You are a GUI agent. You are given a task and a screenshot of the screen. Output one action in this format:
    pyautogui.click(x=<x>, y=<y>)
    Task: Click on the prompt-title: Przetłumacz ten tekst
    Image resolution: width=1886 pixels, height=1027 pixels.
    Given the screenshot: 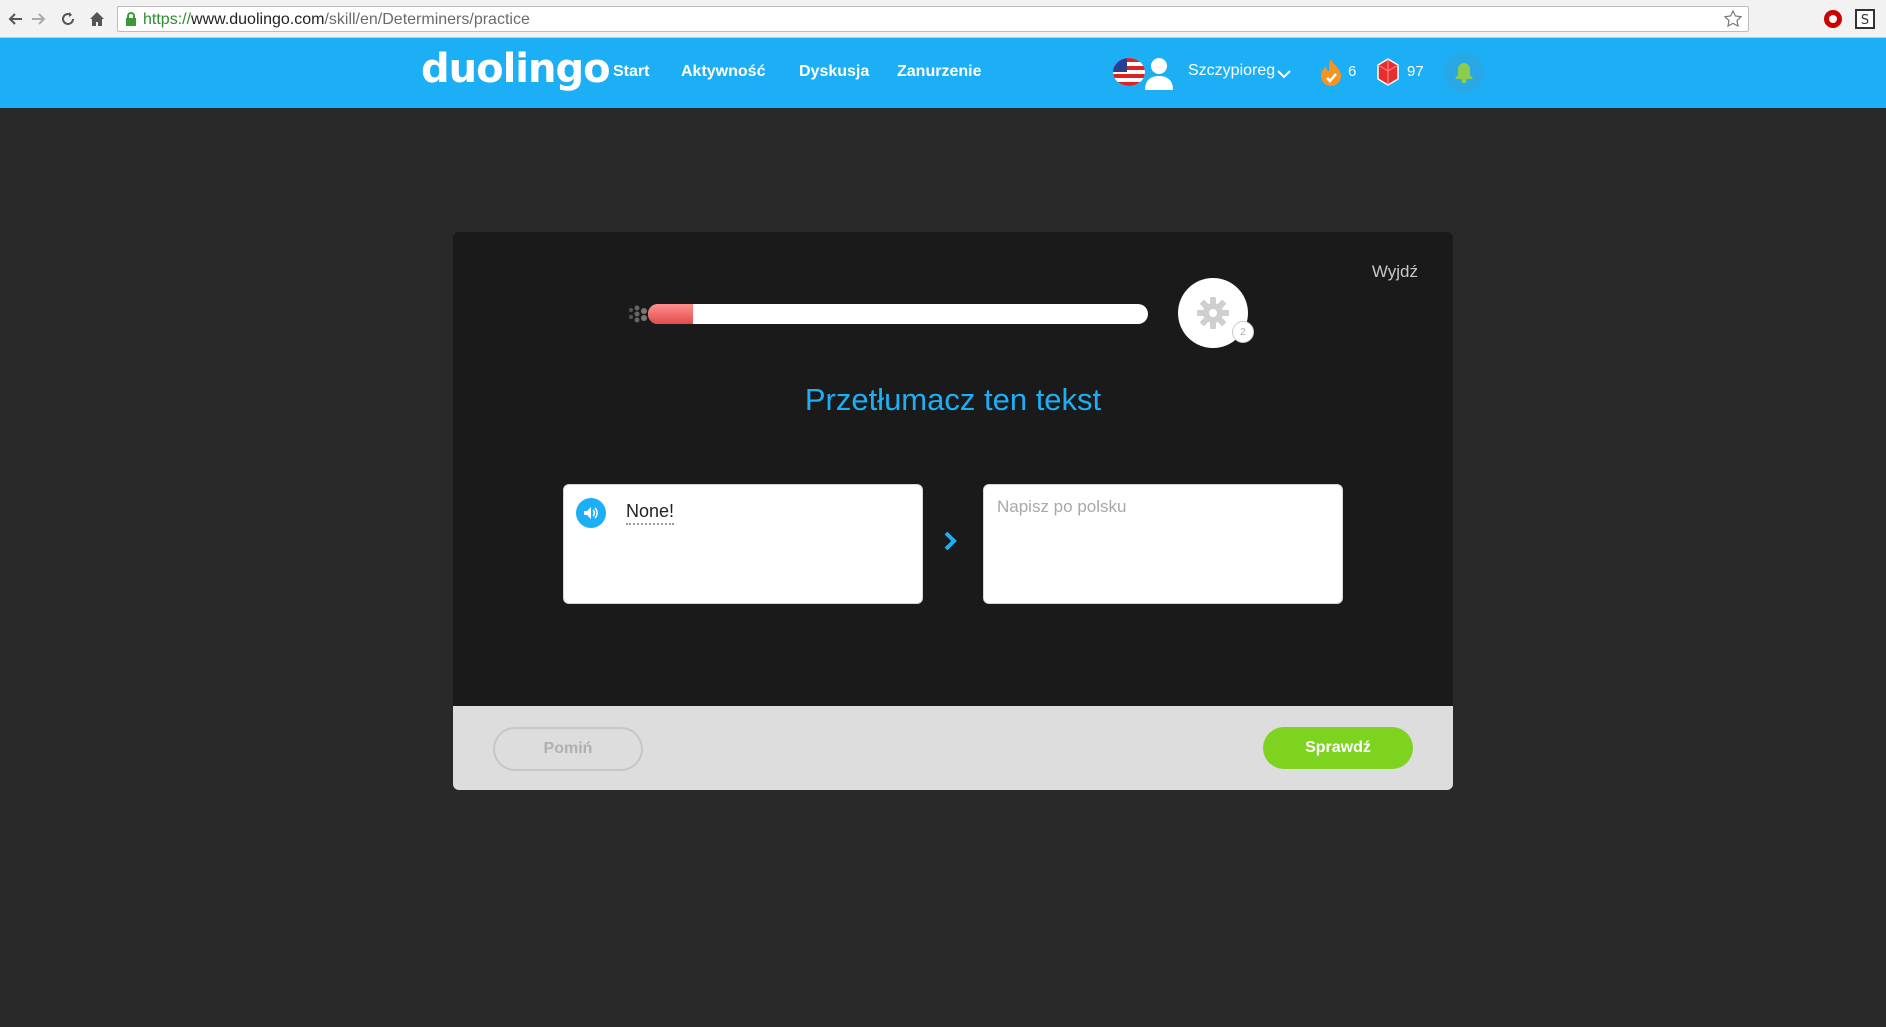 What is the action you would take?
    pyautogui.click(x=953, y=399)
    